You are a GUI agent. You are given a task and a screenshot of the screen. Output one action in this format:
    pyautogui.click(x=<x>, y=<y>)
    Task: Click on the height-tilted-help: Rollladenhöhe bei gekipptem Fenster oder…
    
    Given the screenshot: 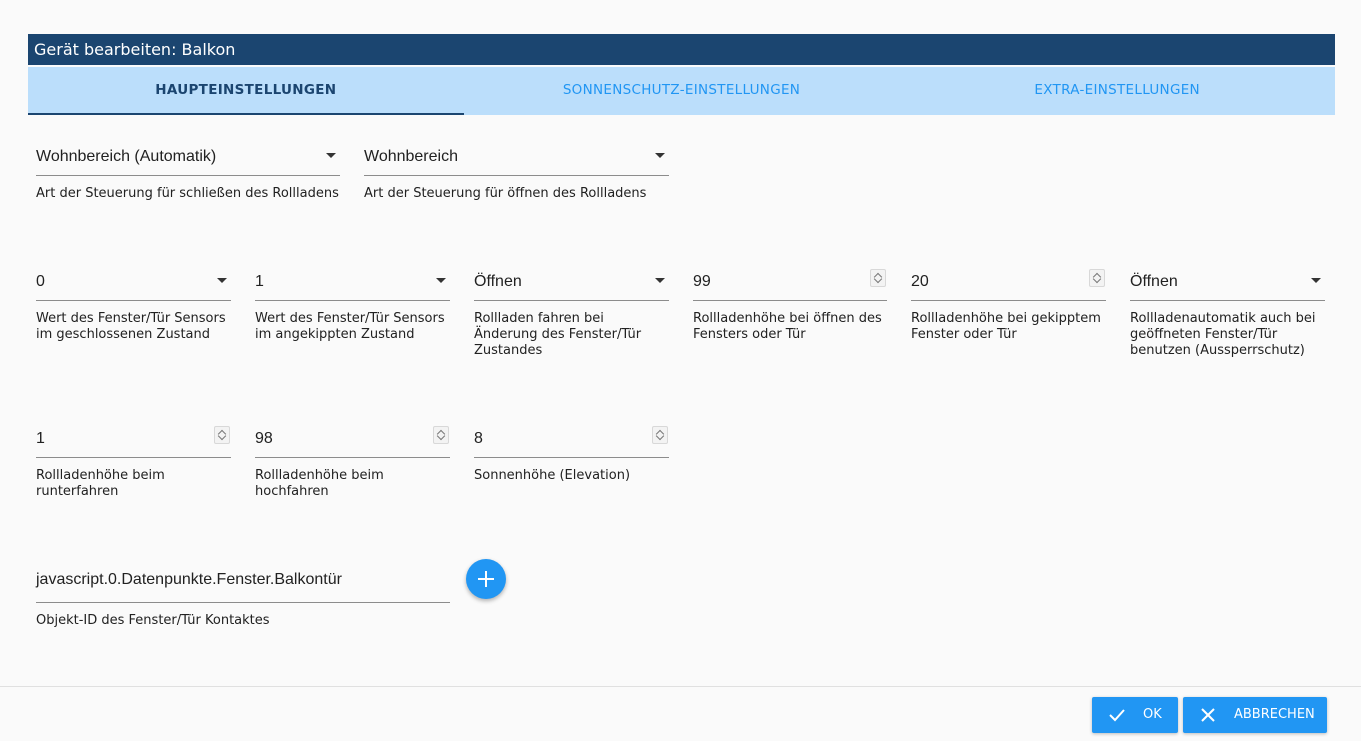 What is the action you would take?
    pyautogui.click(x=1006, y=326)
    